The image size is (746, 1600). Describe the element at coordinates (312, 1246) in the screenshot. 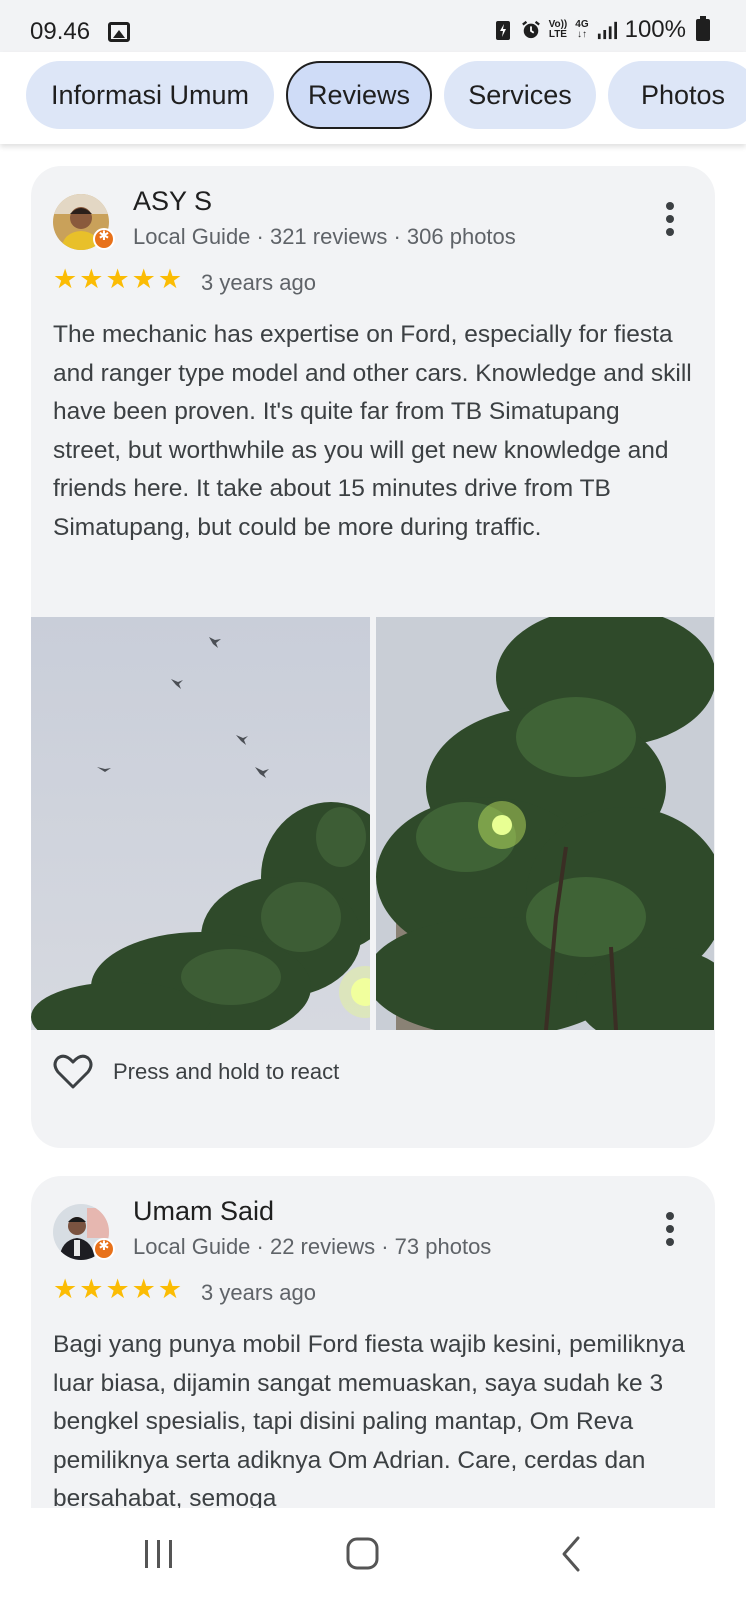

I see `reviewer-meta: Local Guide · 22 reviews · 73 photos` at that location.